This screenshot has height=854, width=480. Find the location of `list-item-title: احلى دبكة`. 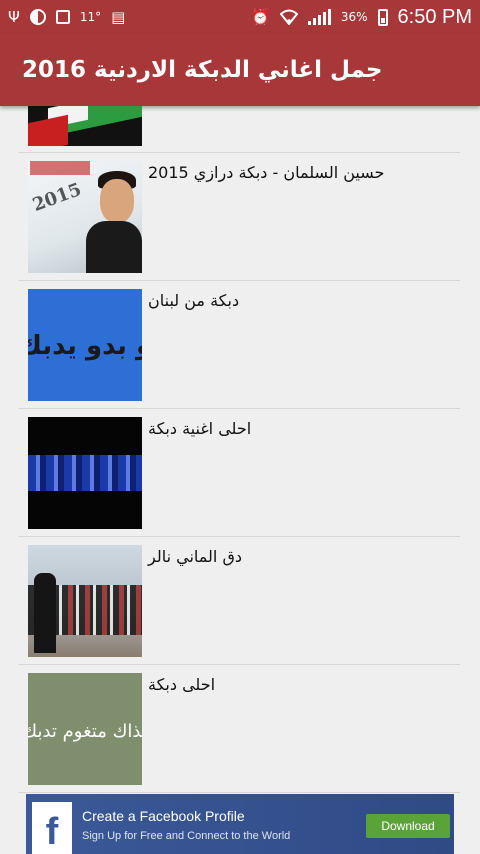

list-item-title: احلى دبكة is located at coordinates (182, 684).